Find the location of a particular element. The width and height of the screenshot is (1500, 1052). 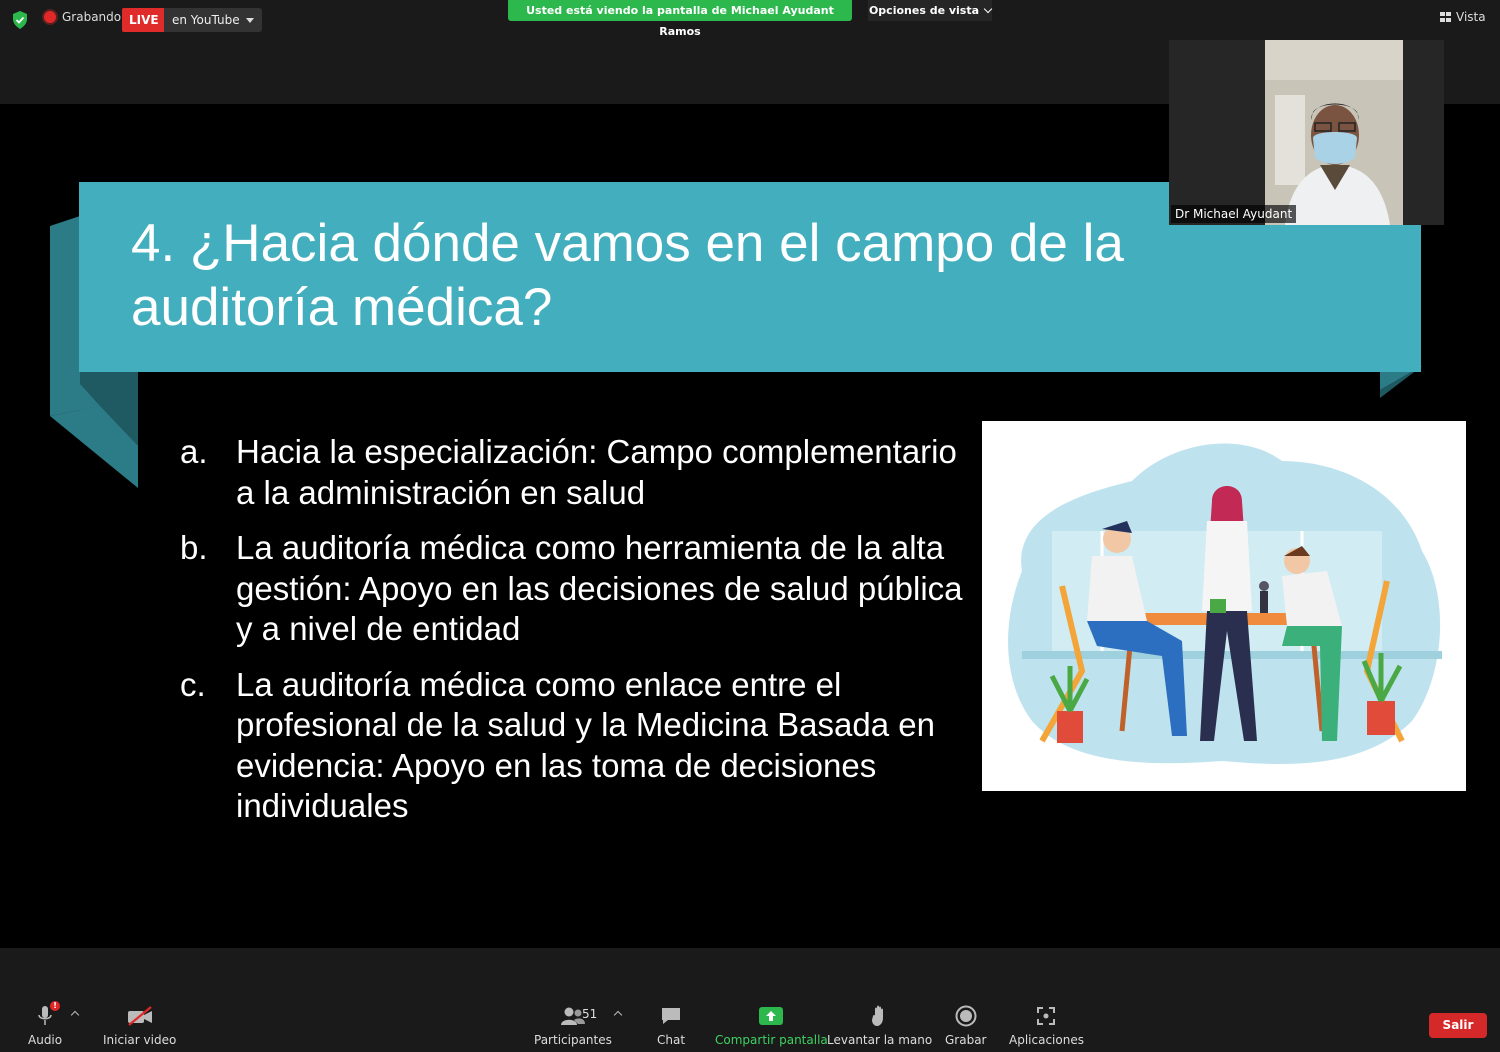

caret-down-icon is located at coordinates (249, 20).